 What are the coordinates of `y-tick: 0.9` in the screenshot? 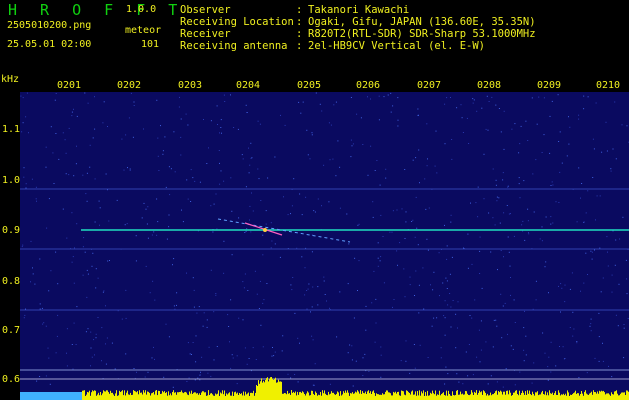 It's located at (11, 230).